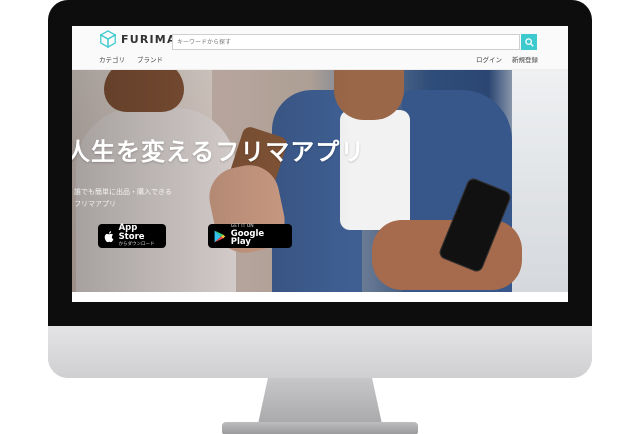 The image size is (640, 434). I want to click on nav-signup-link: 新規登録, so click(525, 59).